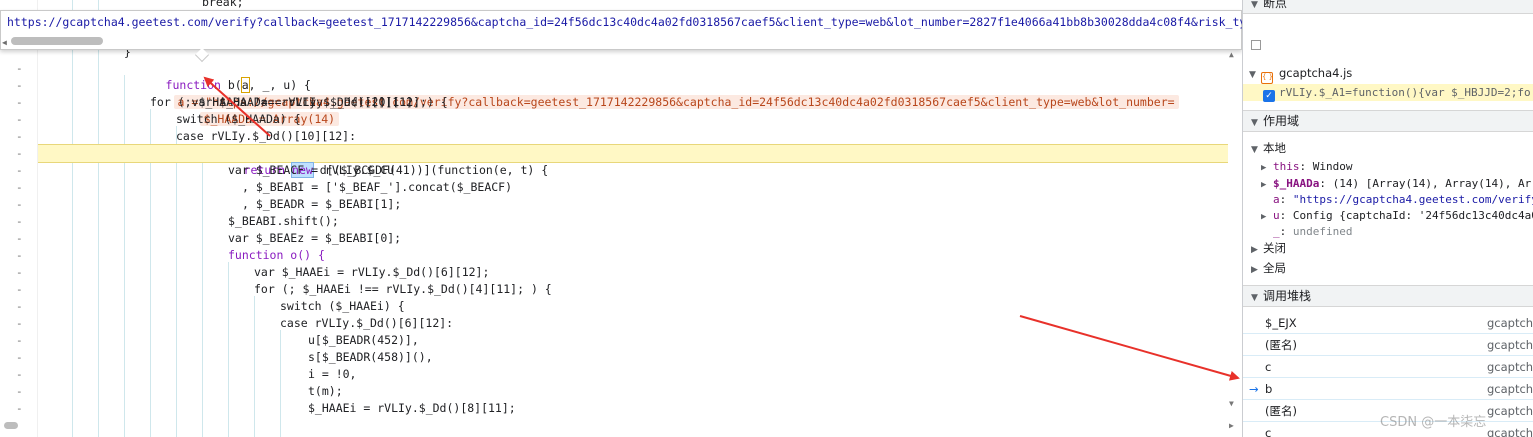  What do you see at coordinates (1412, 215) in the screenshot?
I see `var-value: Config {captchaId: '24f56dc13c40dc4a0` at bounding box center [1412, 215].